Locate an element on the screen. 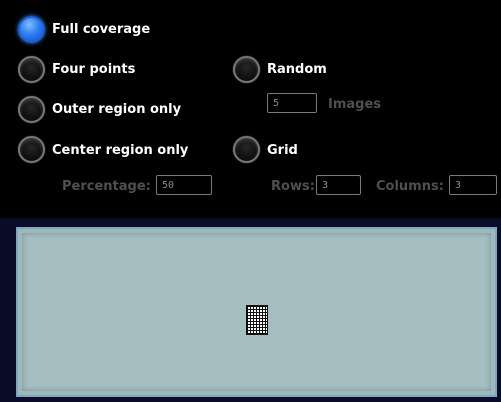 The image size is (501, 402). center-region-only-radio is located at coordinates (31, 149).